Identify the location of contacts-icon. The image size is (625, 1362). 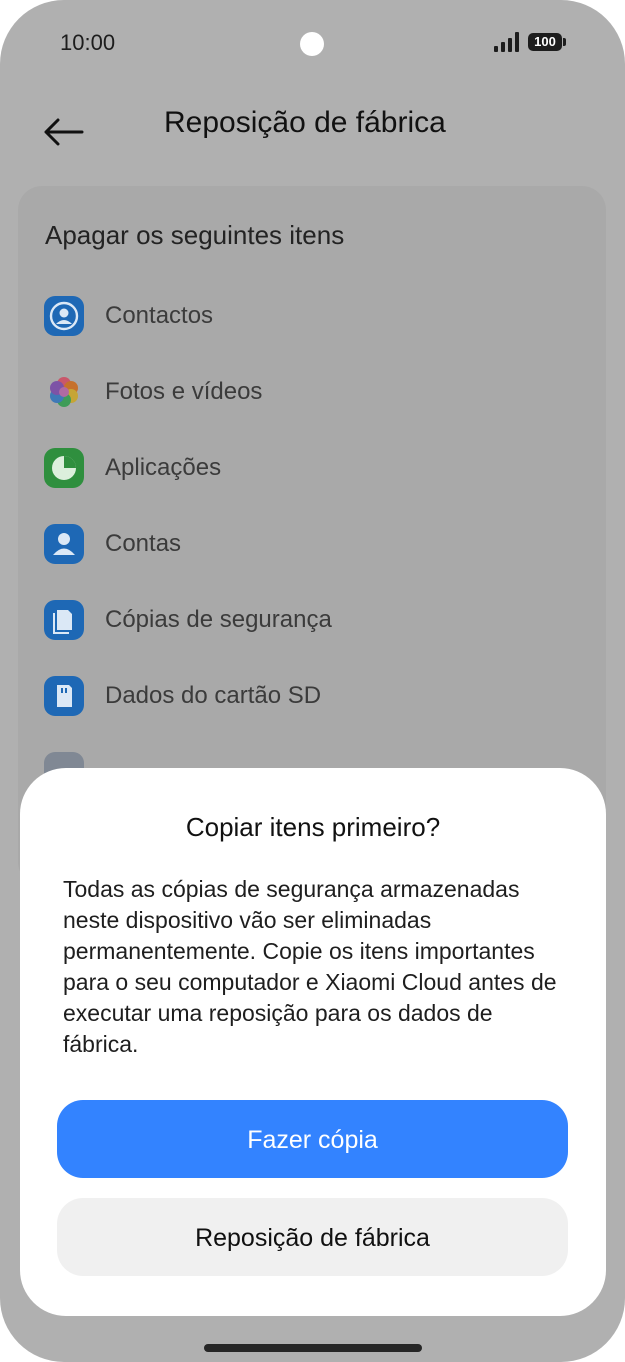
(64, 316).